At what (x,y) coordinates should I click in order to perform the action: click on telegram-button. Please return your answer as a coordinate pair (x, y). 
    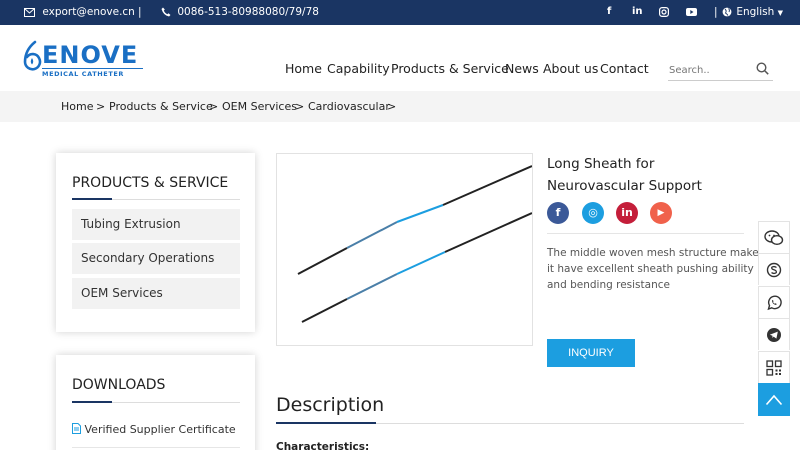
    Looking at the image, I should click on (774, 334).